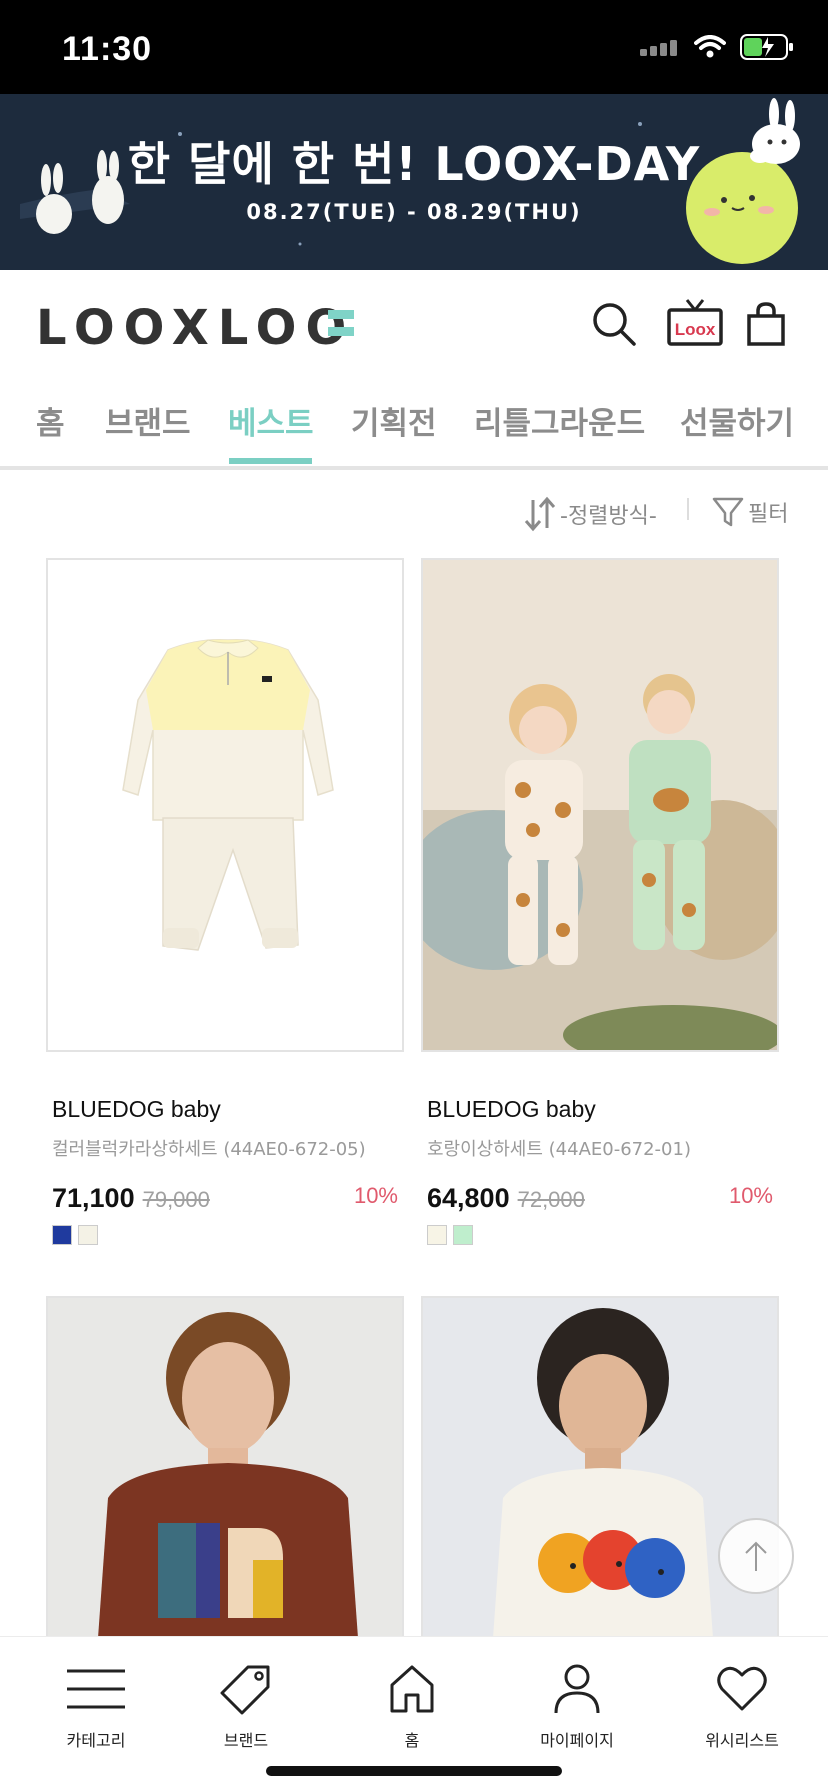  What do you see at coordinates (559, 1149) in the screenshot?
I see `product-name: 호랑이상하세트 (44AE0-672-01)` at bounding box center [559, 1149].